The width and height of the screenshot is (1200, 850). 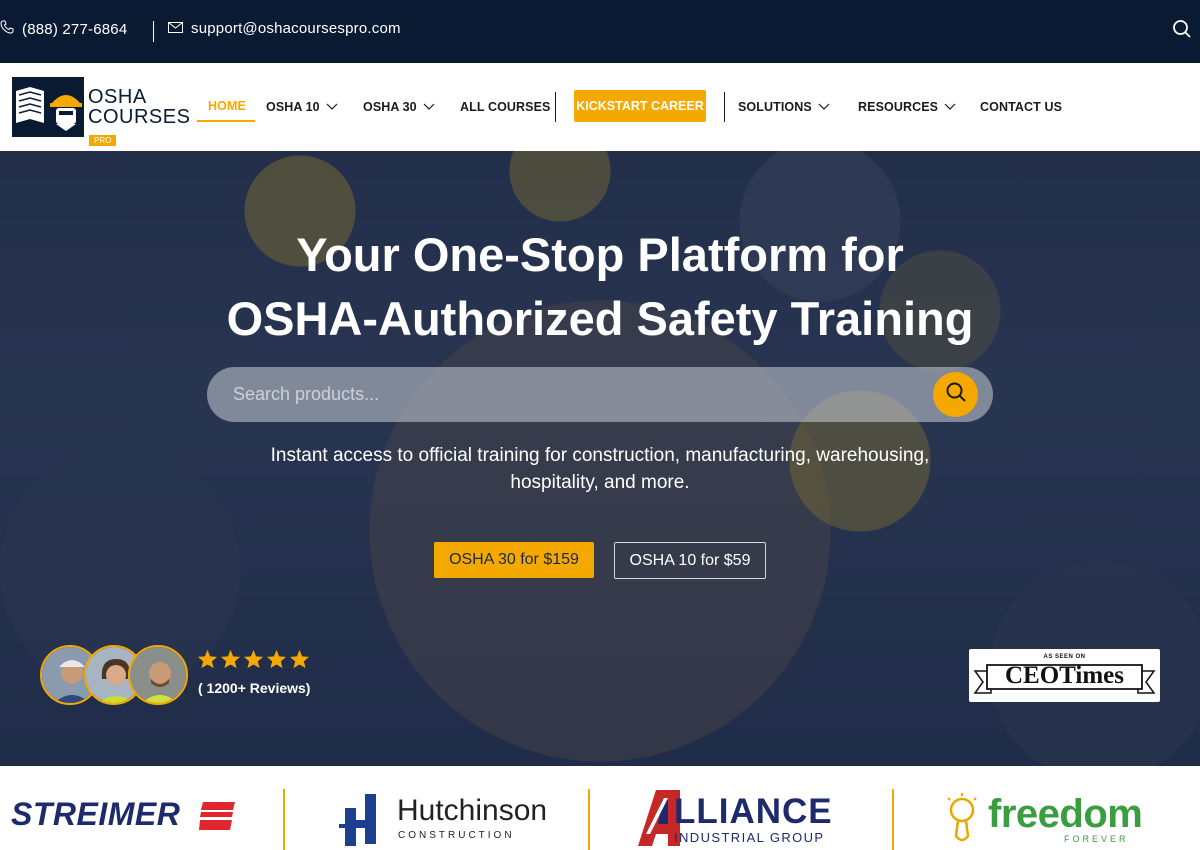 I want to click on nav-home: HOME, so click(x=227, y=106).